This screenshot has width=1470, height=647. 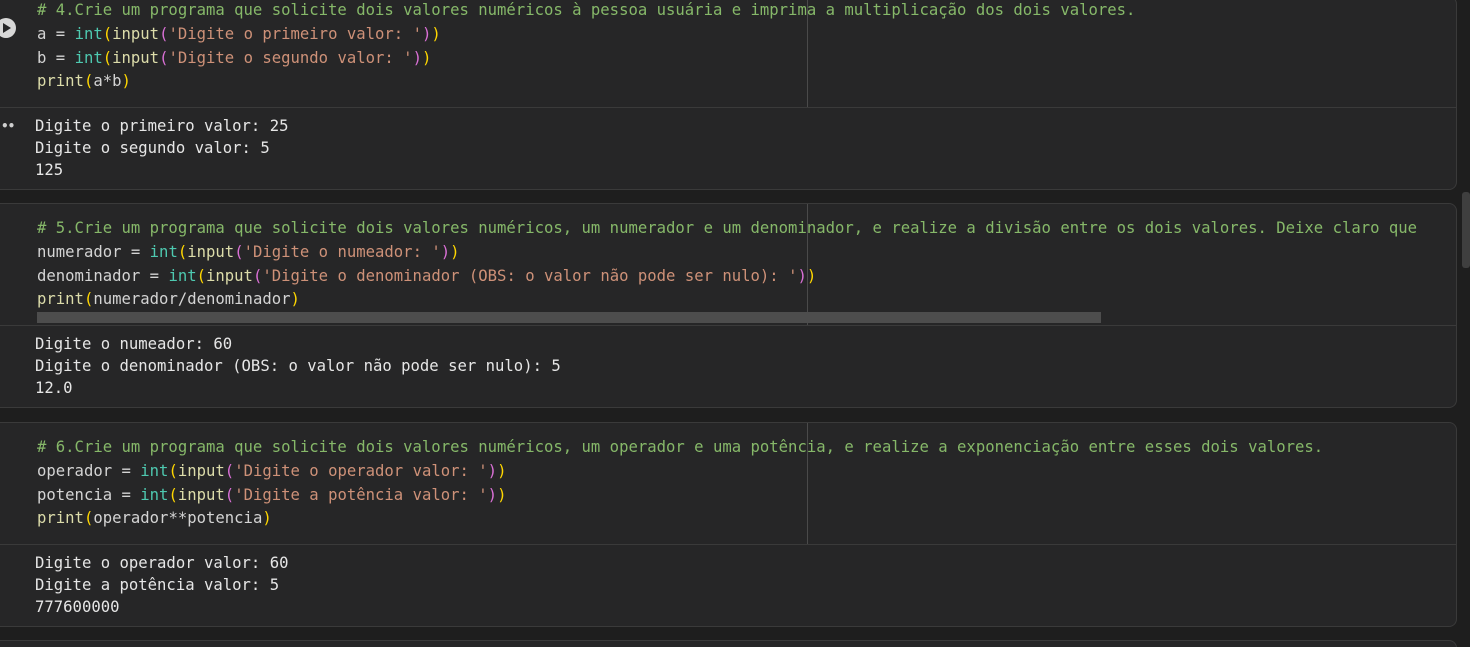 I want to click on code-line: print(operador**potencia), so click(x=154, y=518).